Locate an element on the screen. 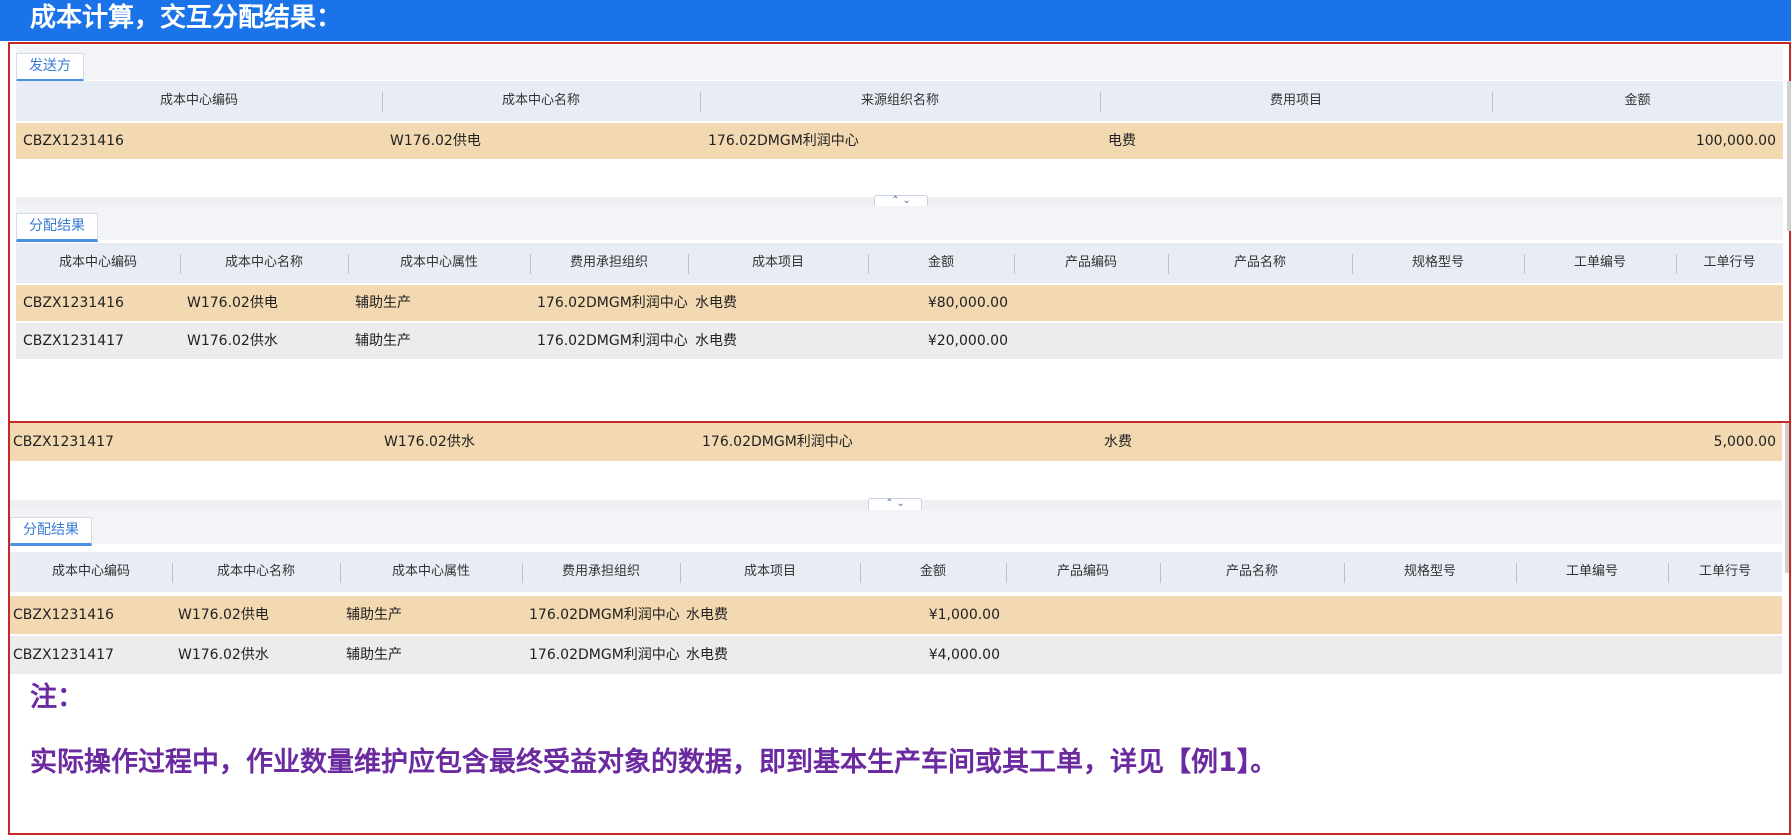  cell-amount: ¥80,000.00 is located at coordinates (967, 303).